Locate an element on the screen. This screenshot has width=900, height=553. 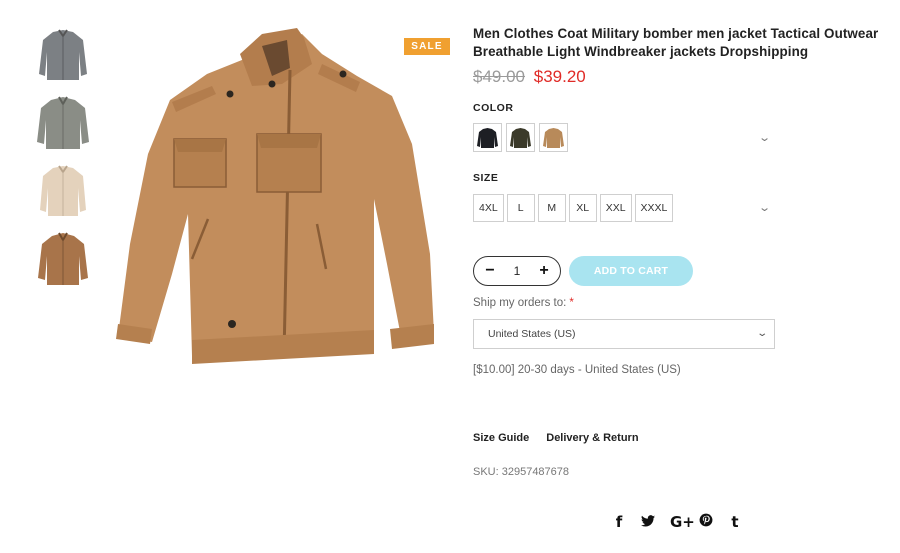
increase-quantity-button: + is located at coordinates (544, 271).